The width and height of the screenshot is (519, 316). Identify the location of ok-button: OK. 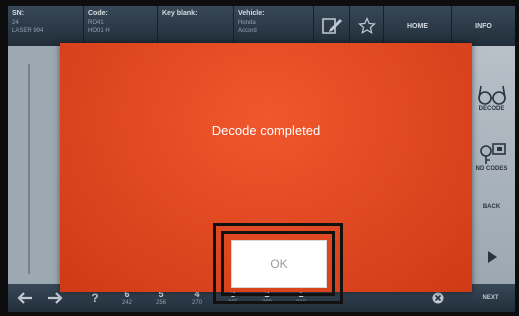
(279, 264).